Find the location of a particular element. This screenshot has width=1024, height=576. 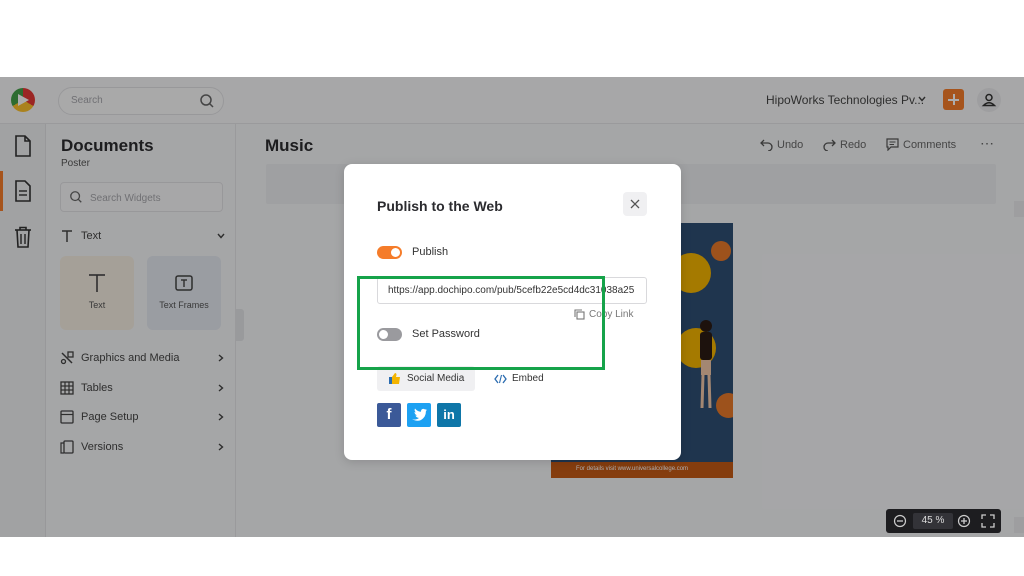

zoom-value: 45 % is located at coordinates (933, 521).